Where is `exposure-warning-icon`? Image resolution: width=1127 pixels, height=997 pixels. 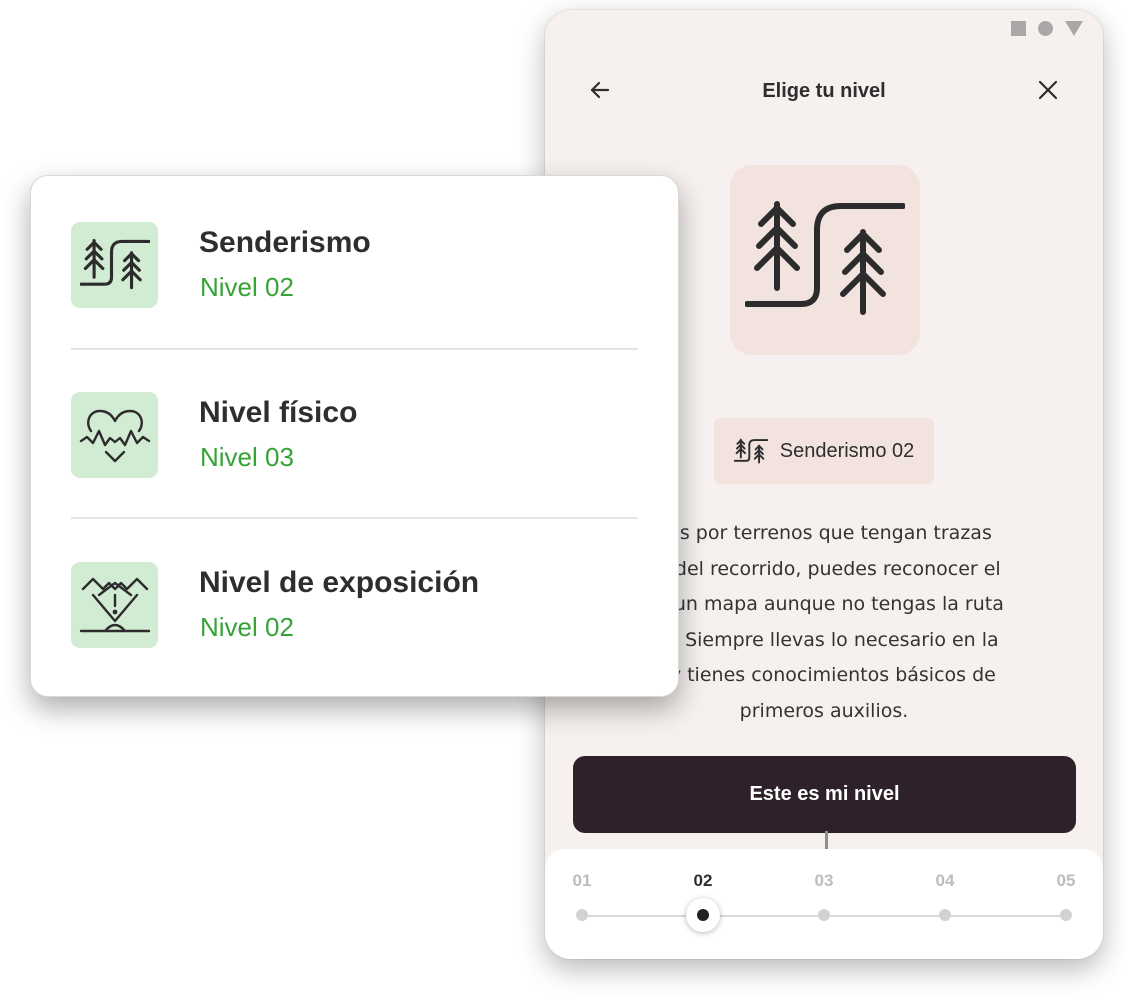 exposure-warning-icon is located at coordinates (114, 605).